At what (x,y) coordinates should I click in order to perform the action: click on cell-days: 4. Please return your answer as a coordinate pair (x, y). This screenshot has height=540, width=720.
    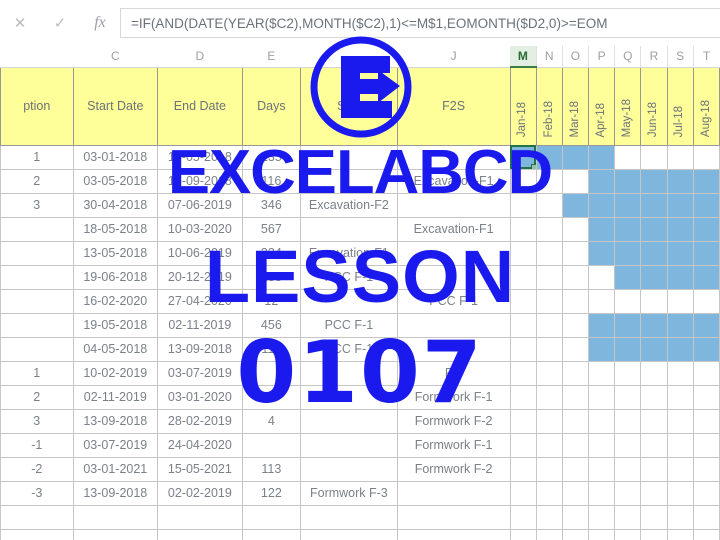
    Looking at the image, I should click on (271, 421).